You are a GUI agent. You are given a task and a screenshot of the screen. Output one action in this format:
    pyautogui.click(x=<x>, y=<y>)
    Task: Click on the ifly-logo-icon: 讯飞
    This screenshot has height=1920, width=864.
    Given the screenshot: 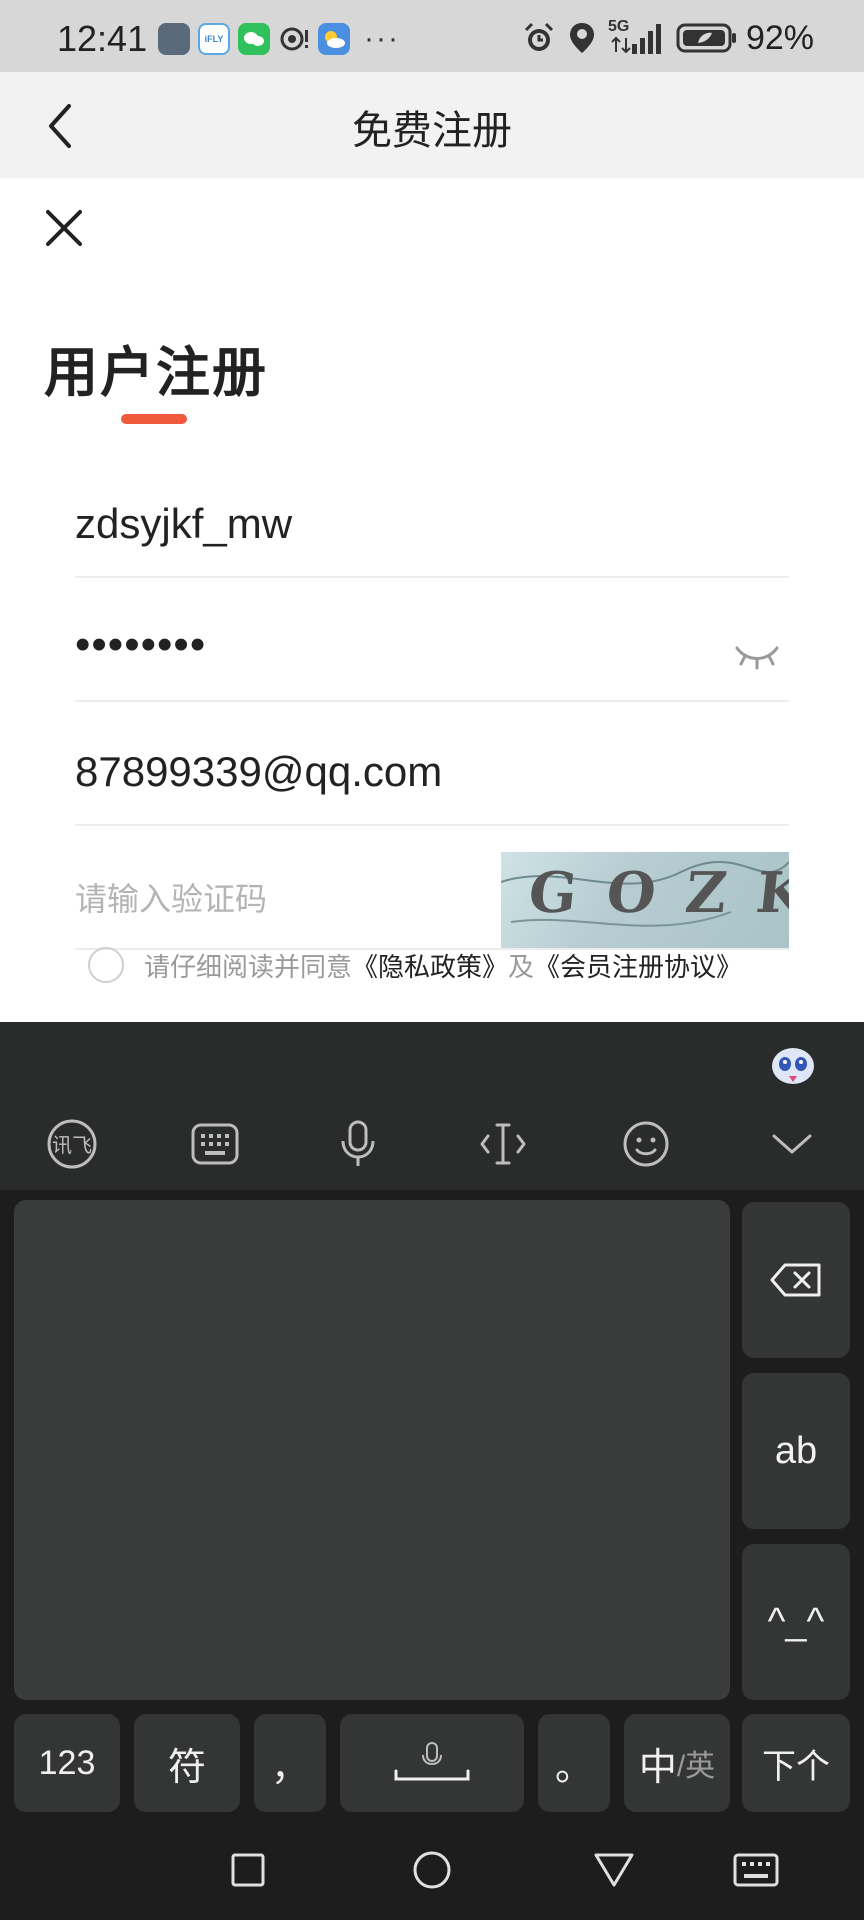 What is the action you would take?
    pyautogui.click(x=72, y=1144)
    